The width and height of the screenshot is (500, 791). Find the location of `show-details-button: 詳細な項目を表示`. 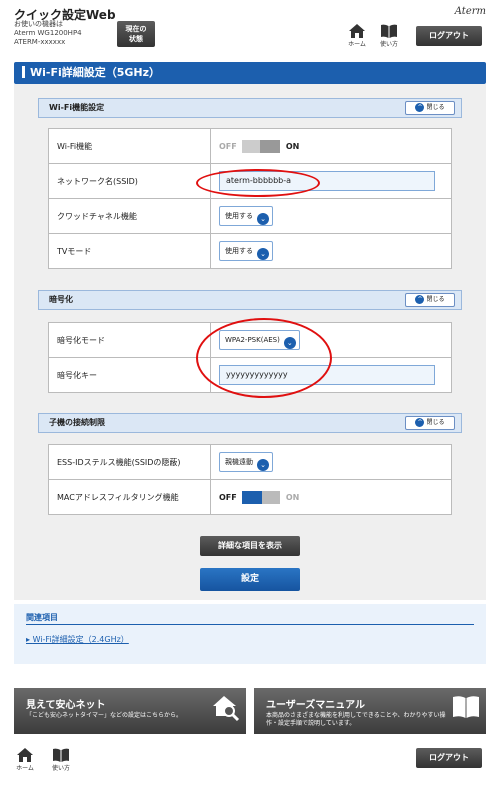

show-details-button: 詳細な項目を表示 is located at coordinates (250, 546).